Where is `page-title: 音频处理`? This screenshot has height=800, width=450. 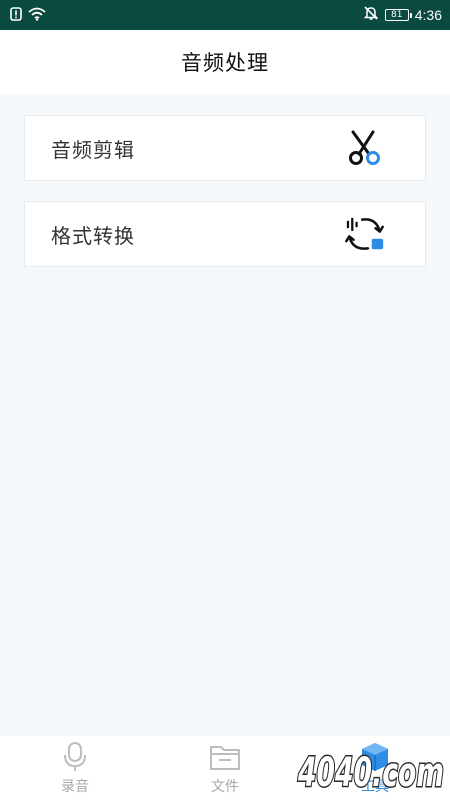 page-title: 音频处理 is located at coordinates (225, 63).